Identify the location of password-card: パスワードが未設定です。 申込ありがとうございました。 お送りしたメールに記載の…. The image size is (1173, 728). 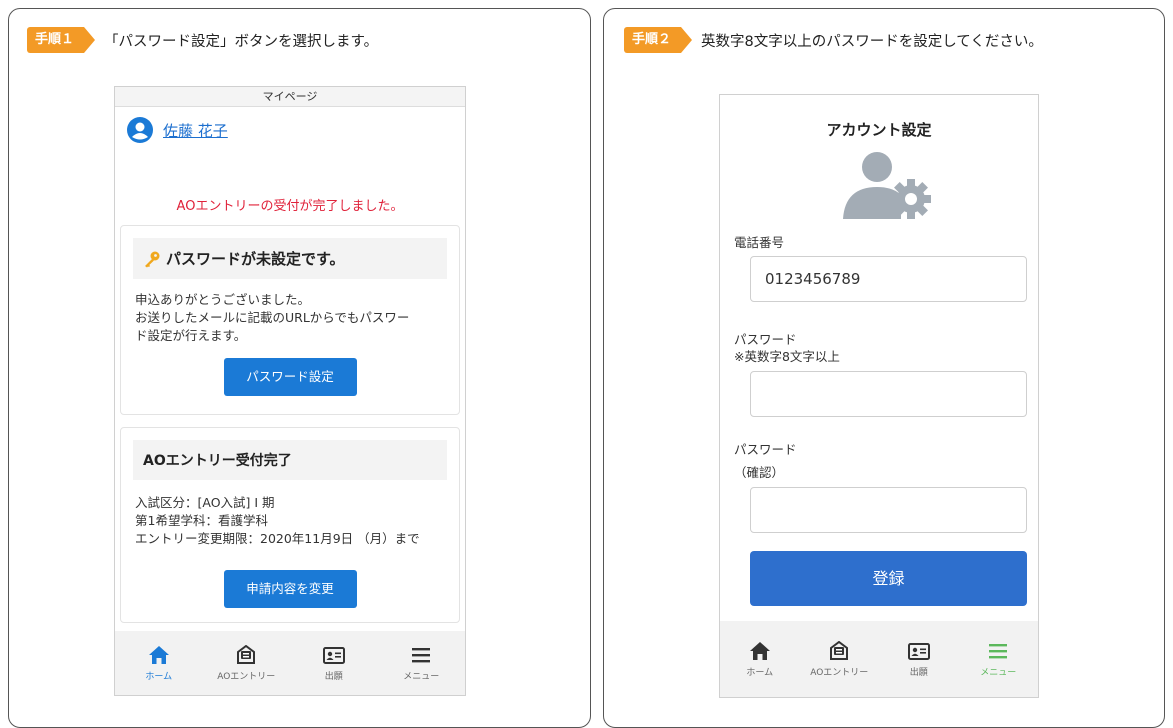
(290, 320).